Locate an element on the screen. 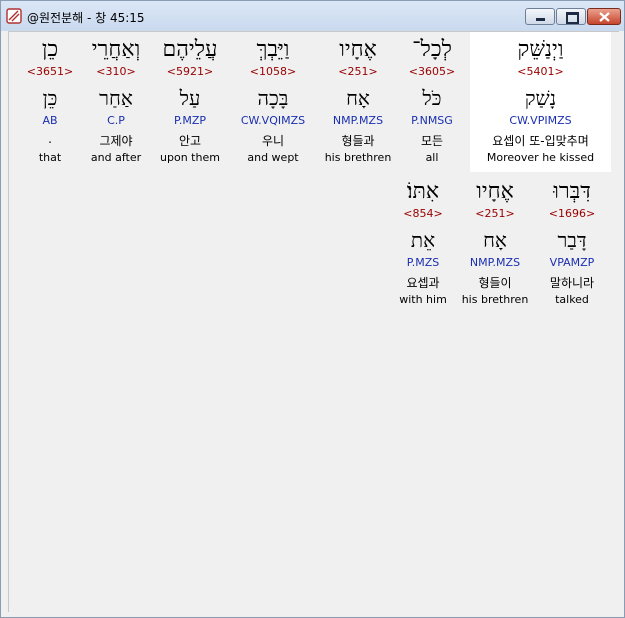 The width and height of the screenshot is (625, 618). strong-number: <5401> is located at coordinates (540, 71).